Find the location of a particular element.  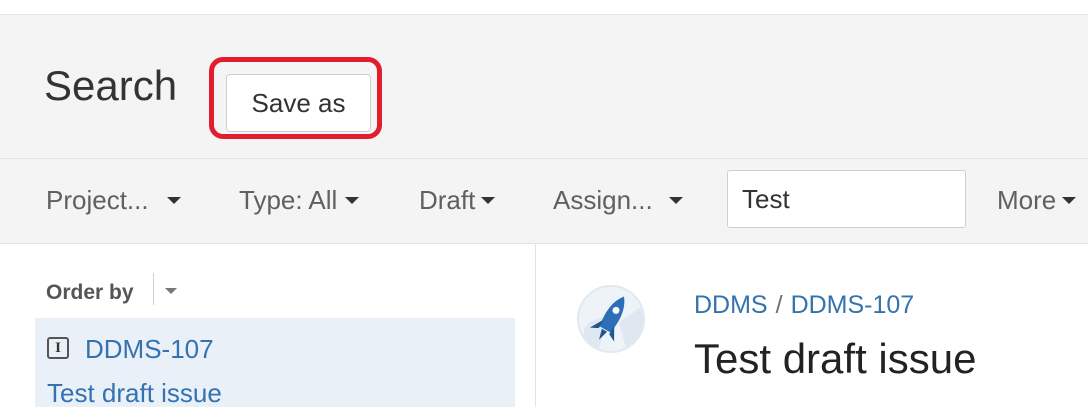

order-by-label: Order by is located at coordinates (90, 292).